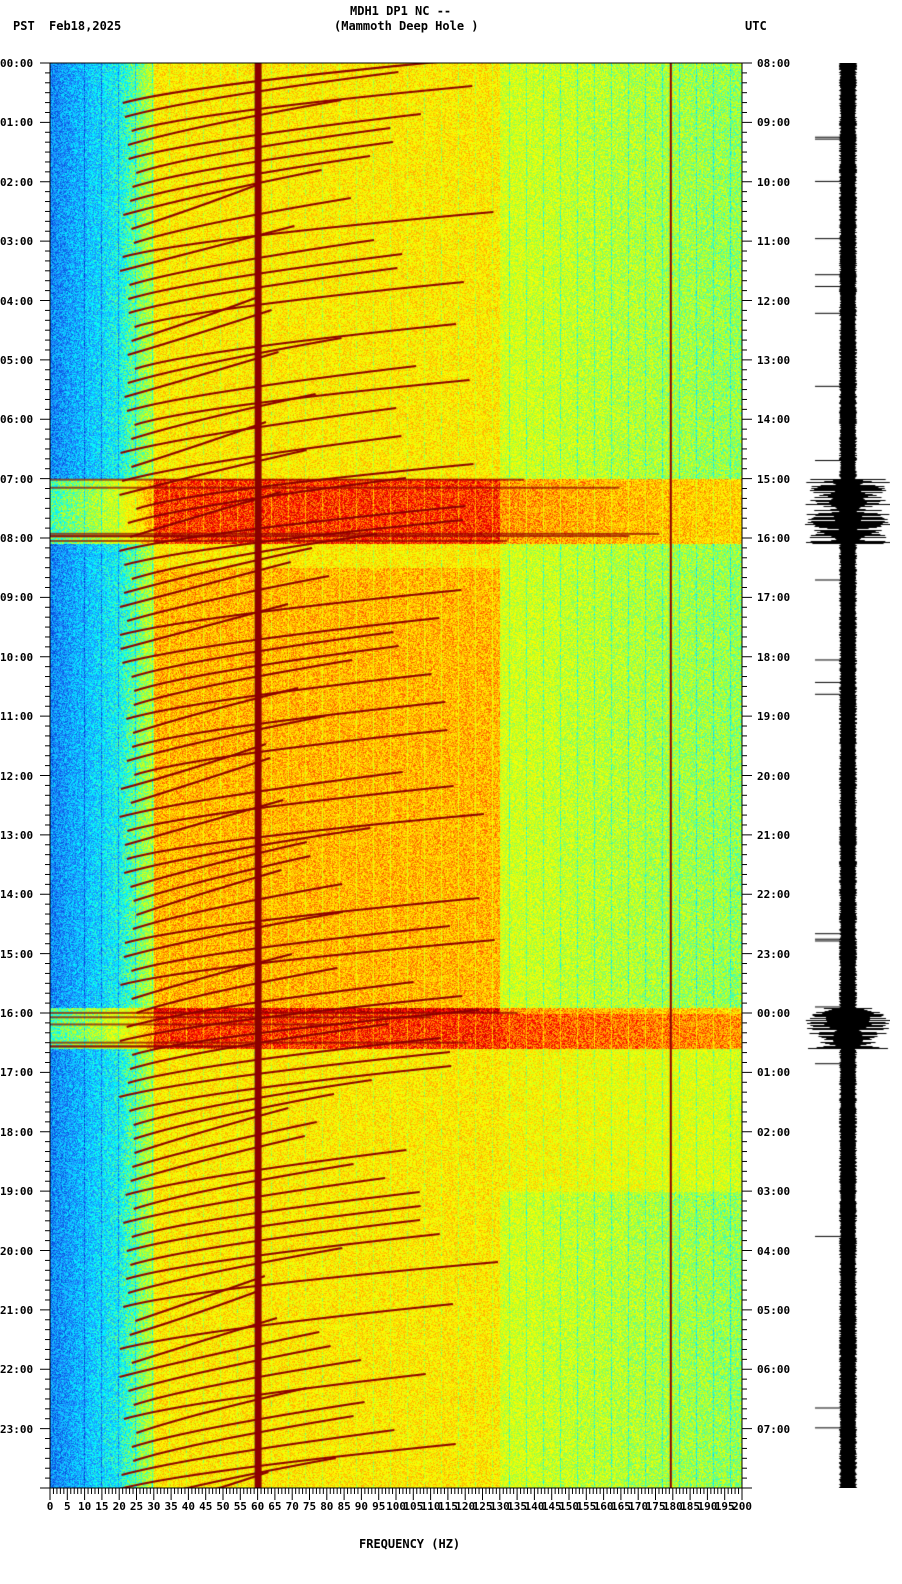 Image resolution: width=902 pixels, height=1584 pixels. I want to click on left-time-label: 02:00, so click(17, 182).